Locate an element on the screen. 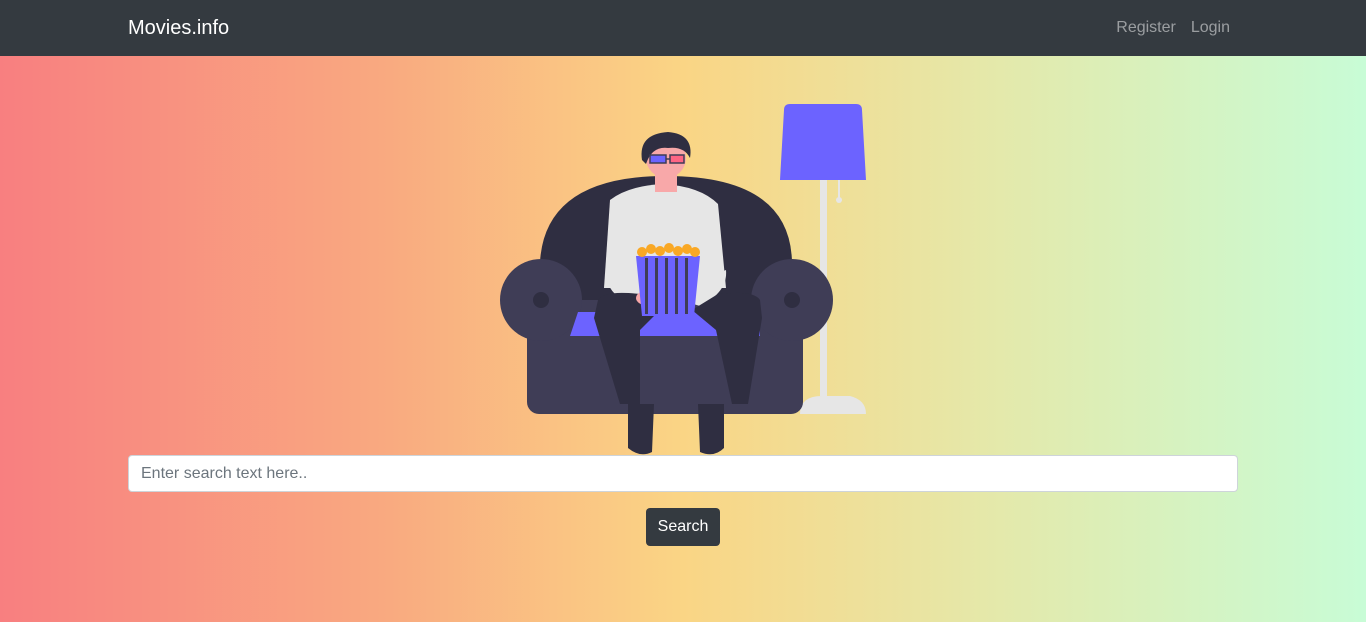 The image size is (1366, 622). login-link: Login is located at coordinates (1210, 28).